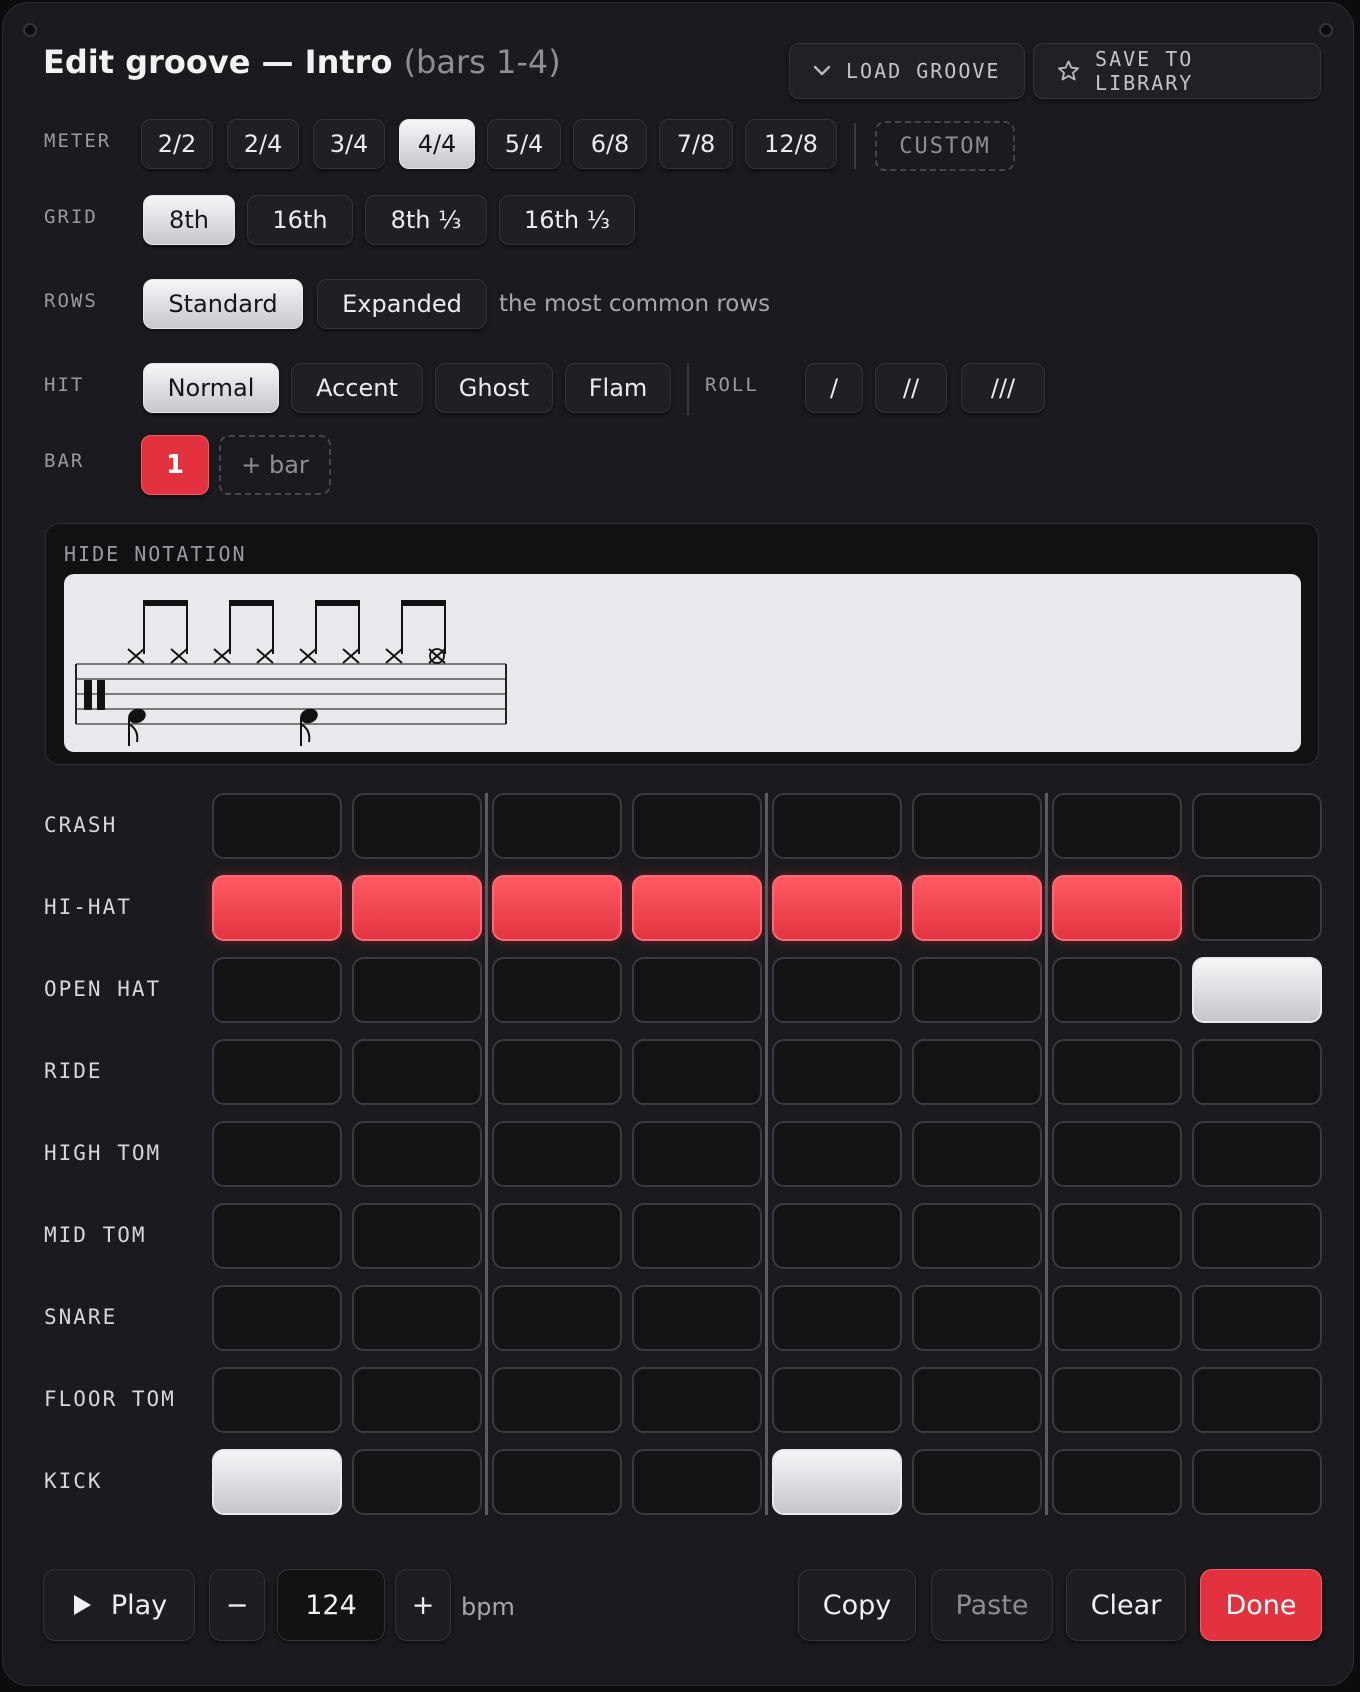  What do you see at coordinates (524, 144) in the screenshot?
I see `meter-option: 5/4` at bounding box center [524, 144].